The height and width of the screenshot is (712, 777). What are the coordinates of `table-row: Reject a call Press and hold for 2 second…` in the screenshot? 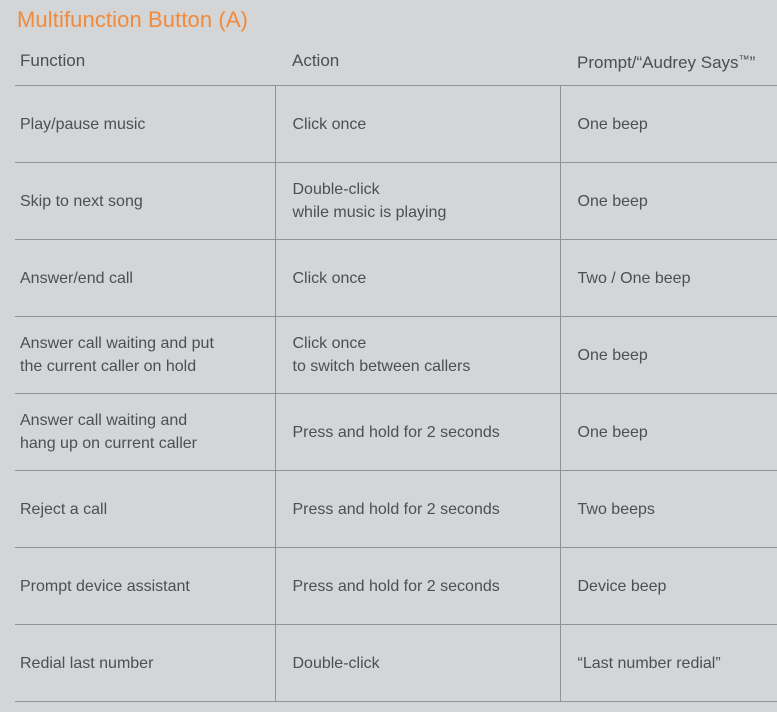 It's located at (396, 509).